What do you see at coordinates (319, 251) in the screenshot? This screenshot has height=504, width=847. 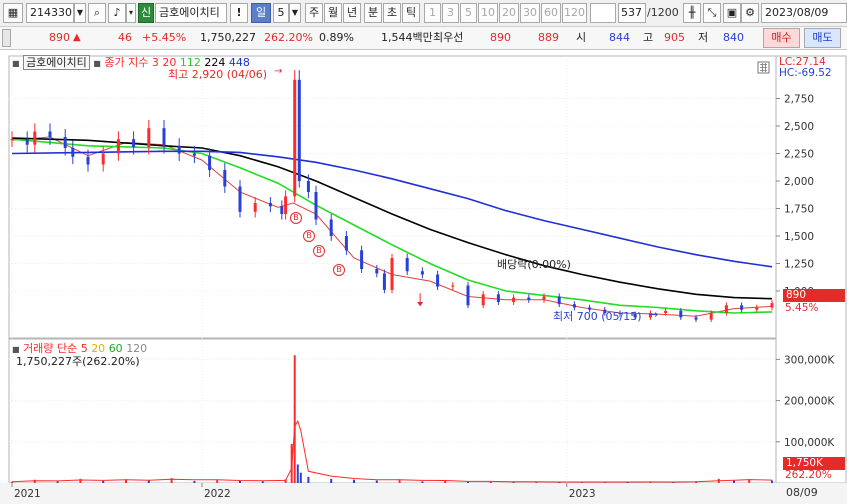 I see `buy-marker-3: B` at bounding box center [319, 251].